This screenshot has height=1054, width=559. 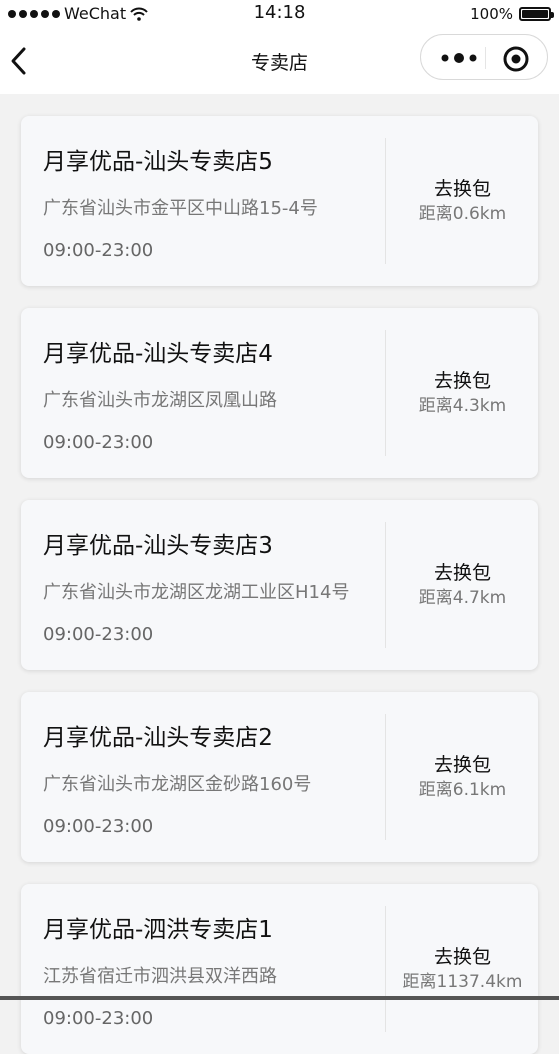 What do you see at coordinates (279, 15) in the screenshot?
I see `status-bar: WeChat 14:18 100%` at bounding box center [279, 15].